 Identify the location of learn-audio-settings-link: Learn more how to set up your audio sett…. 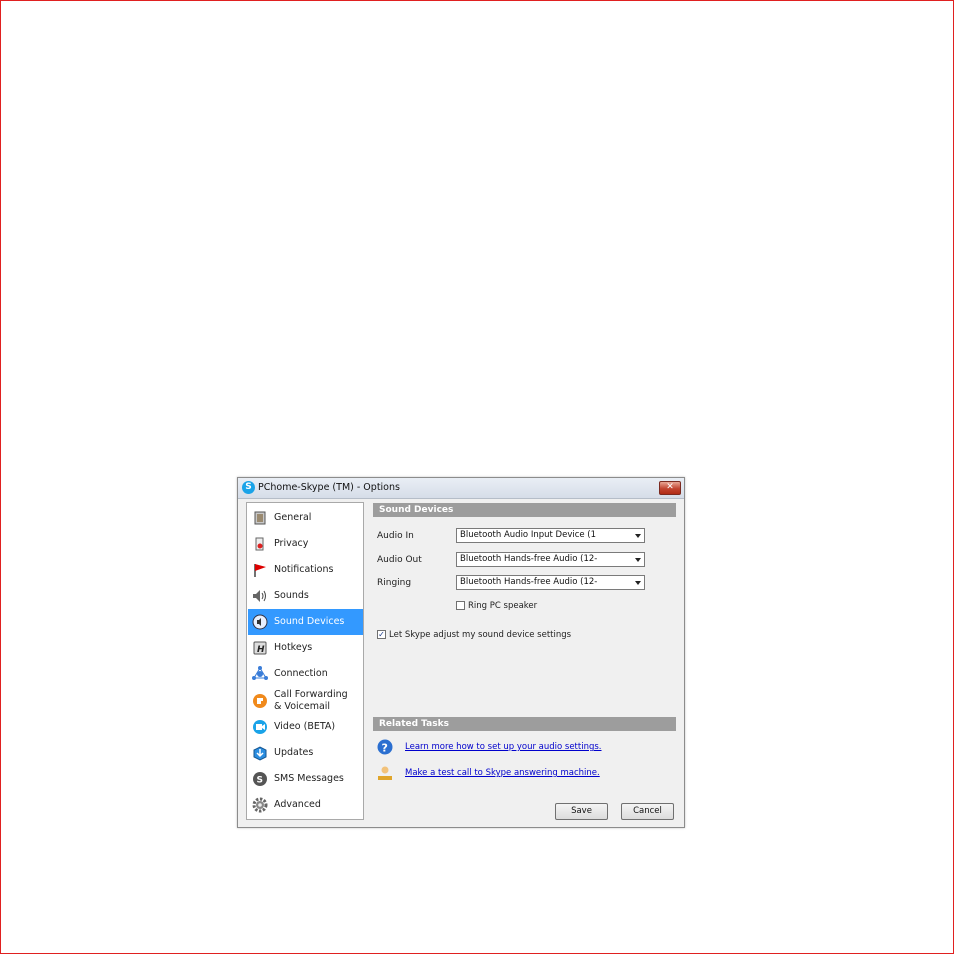
(503, 747).